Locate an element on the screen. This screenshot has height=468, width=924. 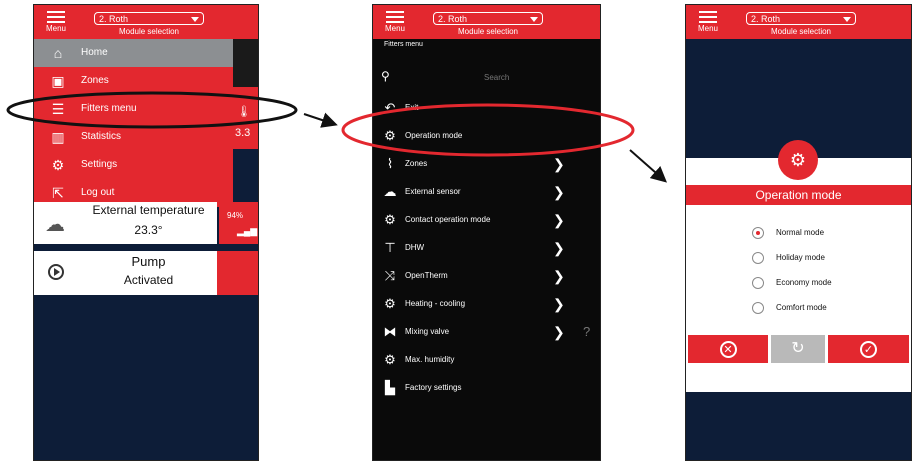
pump-tile: Pump Activated is located at coordinates (125, 273).